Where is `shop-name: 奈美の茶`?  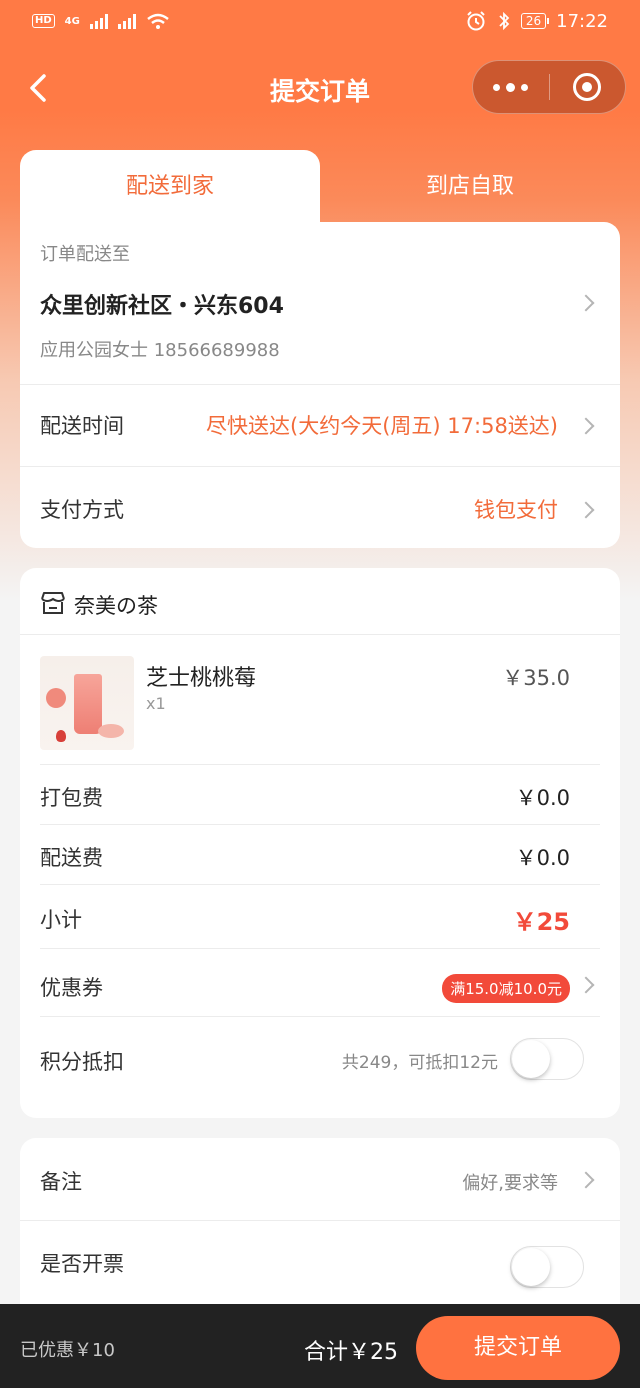
shop-name: 奈美の茶 is located at coordinates (116, 606).